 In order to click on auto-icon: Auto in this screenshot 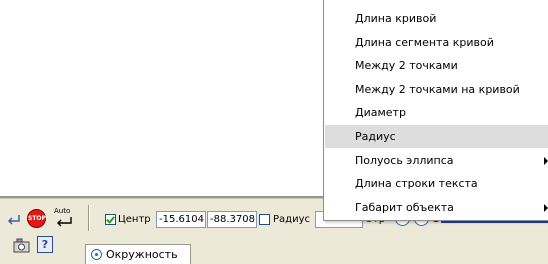, I will do `click(64, 218)`.